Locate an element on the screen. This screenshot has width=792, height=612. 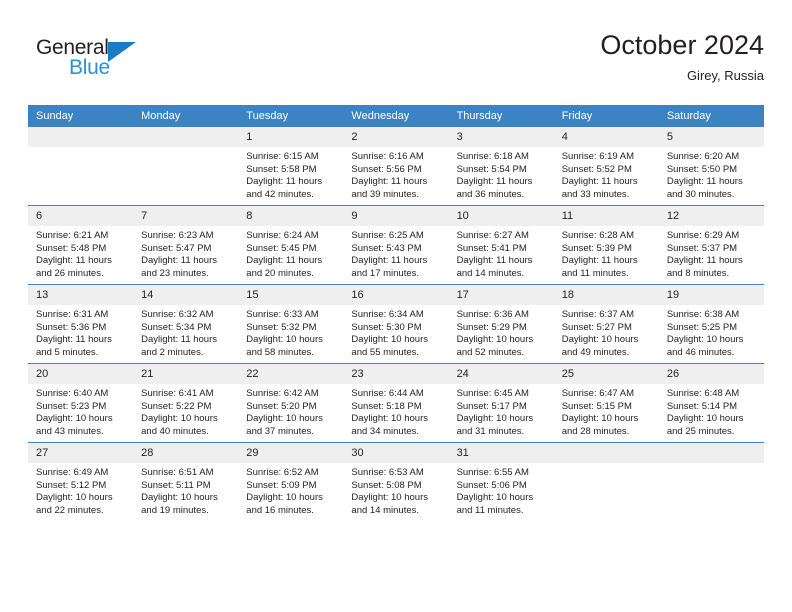
daylight-text-cont: and 36 minutes. is located at coordinates (490, 194).